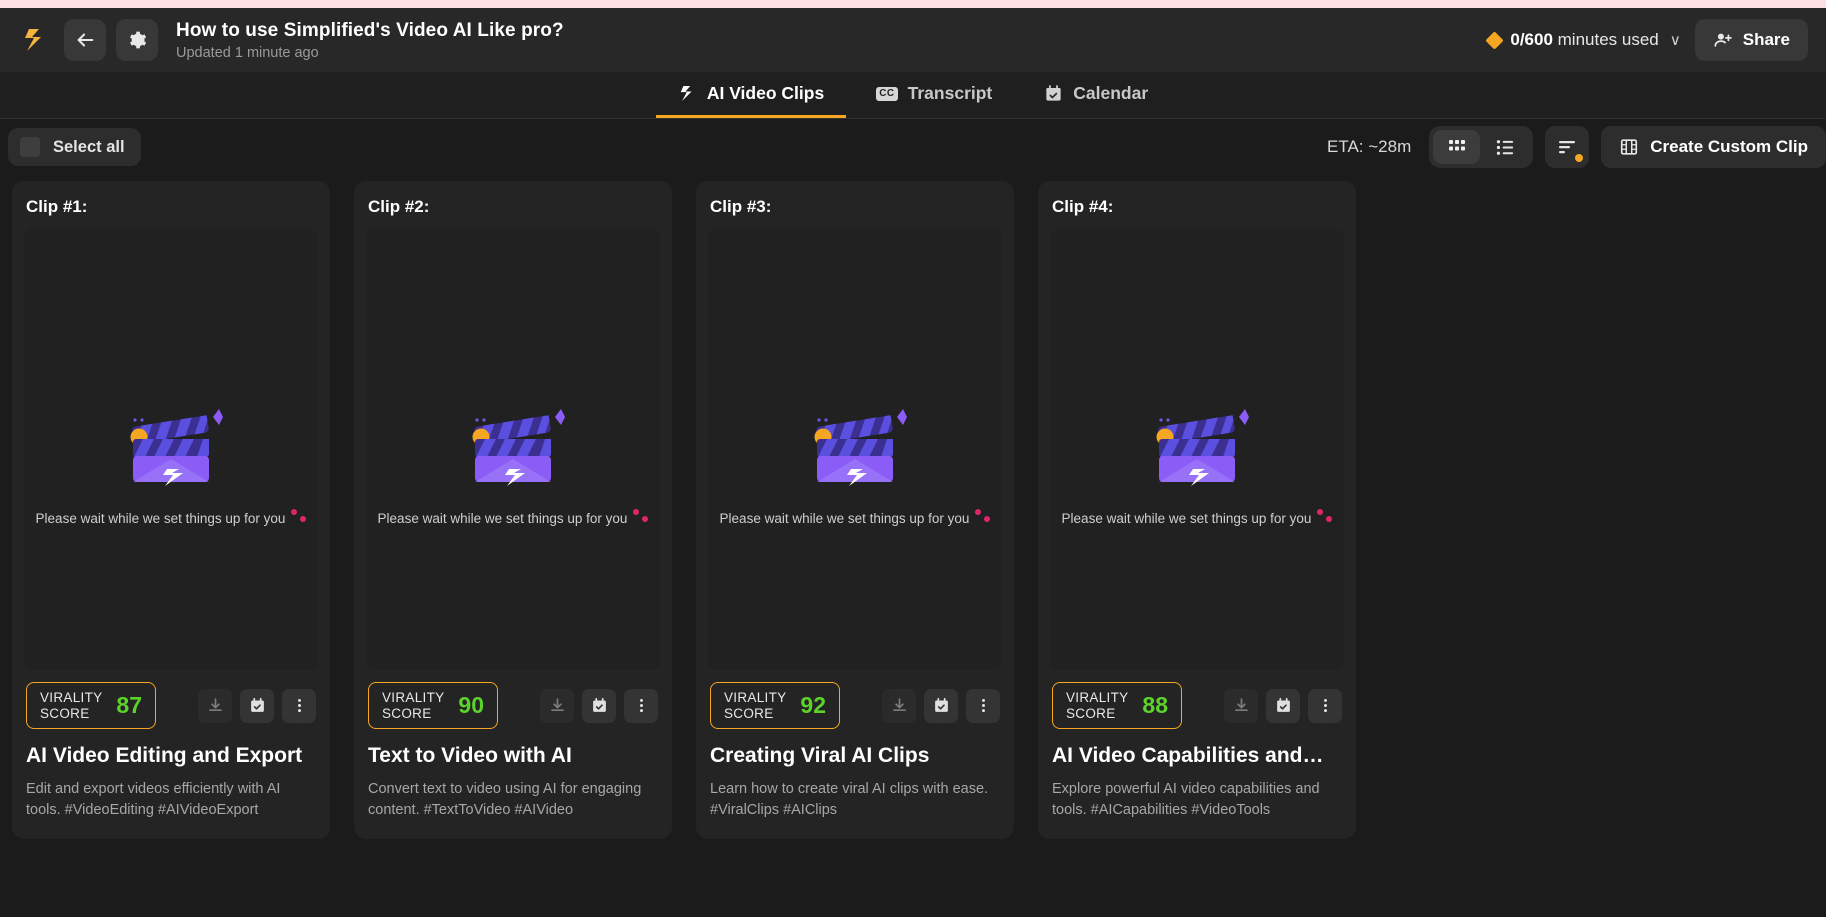 This screenshot has width=1826, height=917. Describe the element at coordinates (1197, 704) in the screenshot. I see `clip-action-bar: VIRALITY SCORE 88` at that location.